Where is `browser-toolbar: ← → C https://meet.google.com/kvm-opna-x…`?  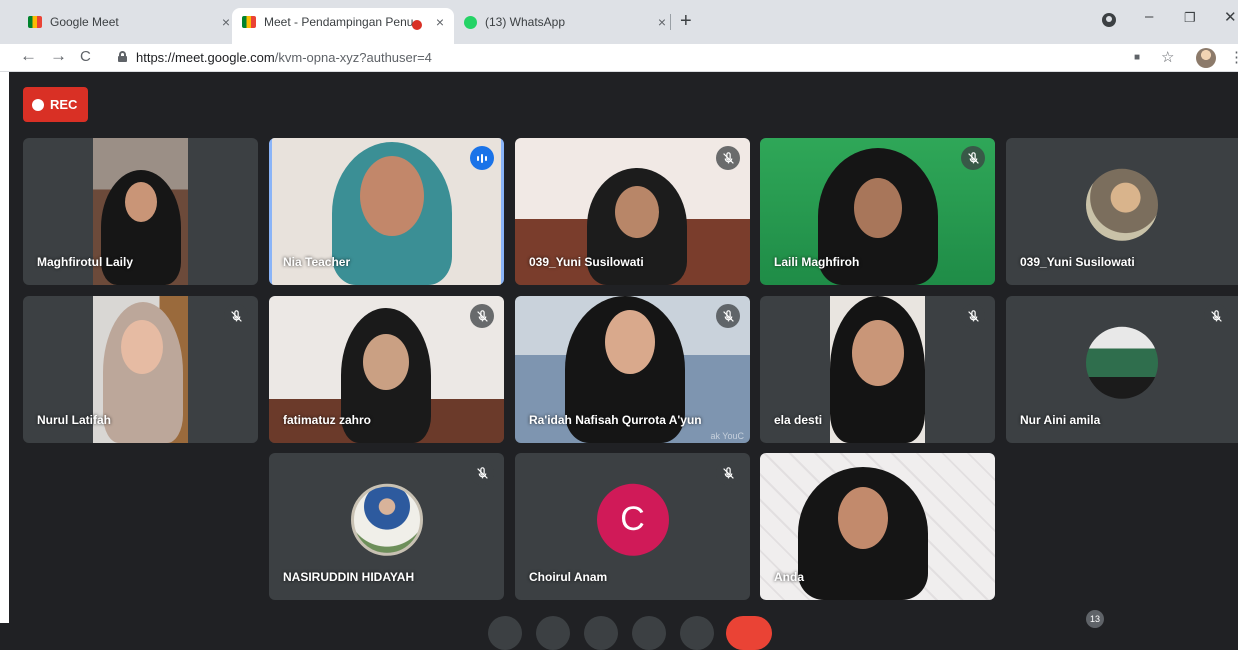
browser-toolbar: ← → C https://meet.google.com/kvm-opna-x… is located at coordinates (619, 58).